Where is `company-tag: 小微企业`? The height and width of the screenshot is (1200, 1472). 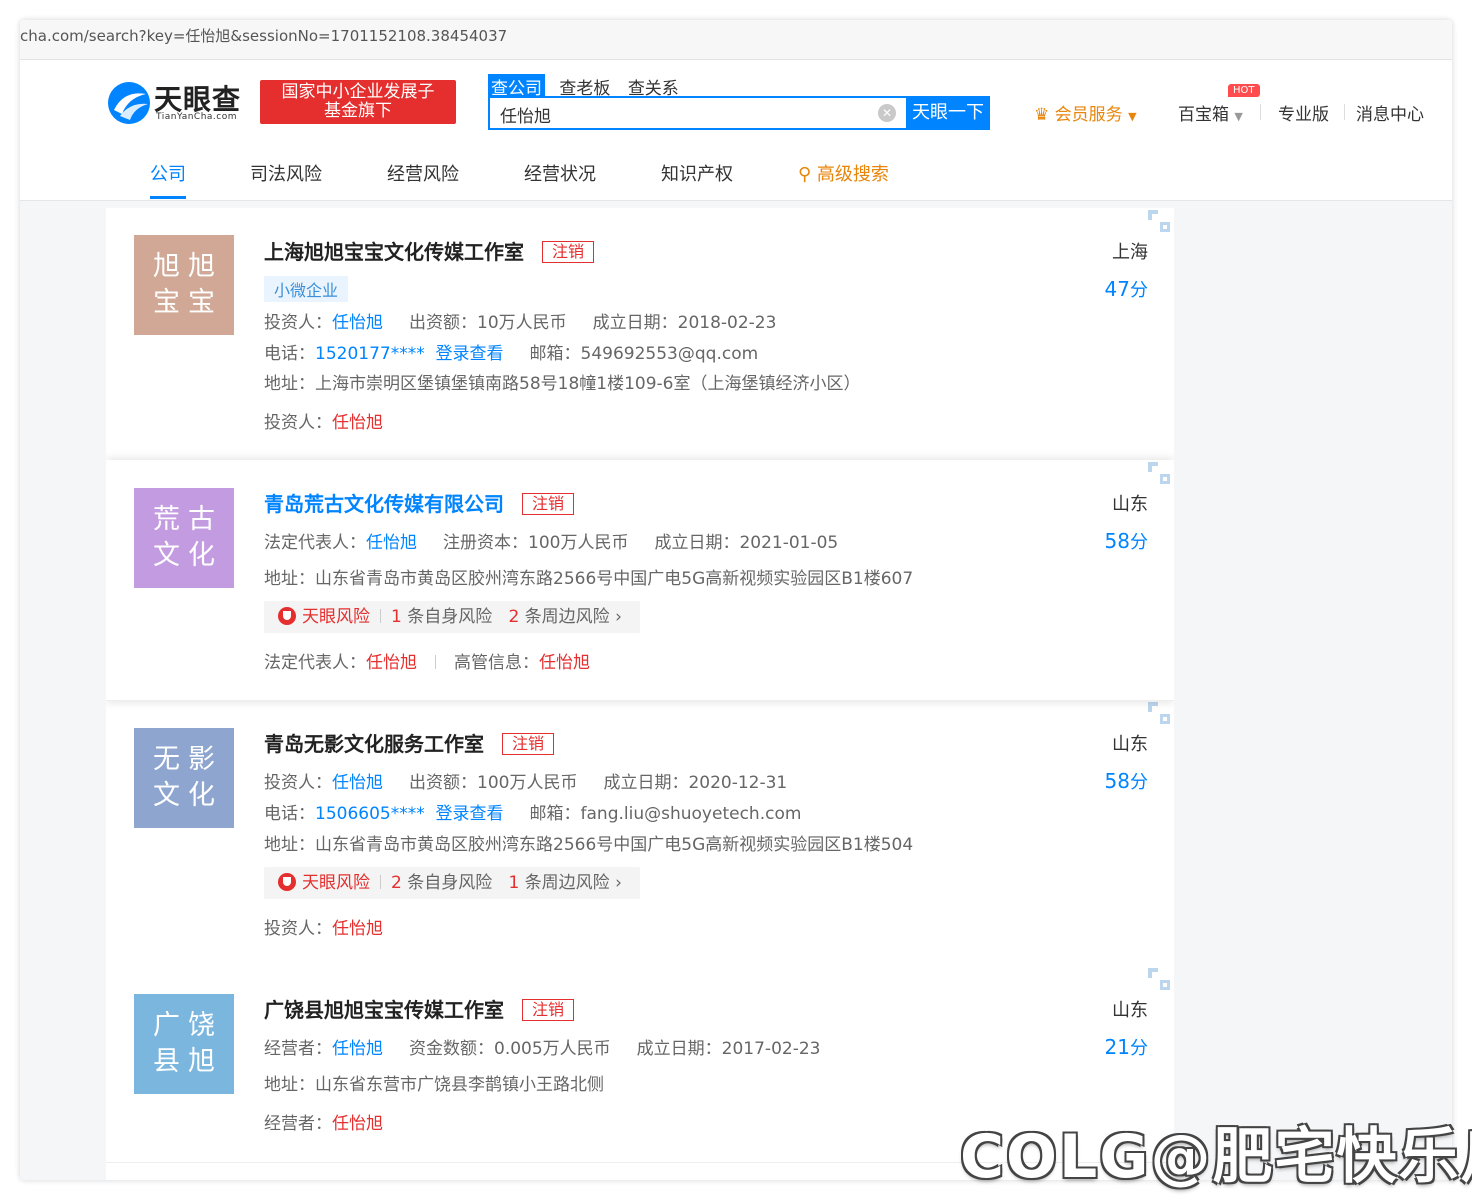 company-tag: 小微企业 is located at coordinates (306, 289).